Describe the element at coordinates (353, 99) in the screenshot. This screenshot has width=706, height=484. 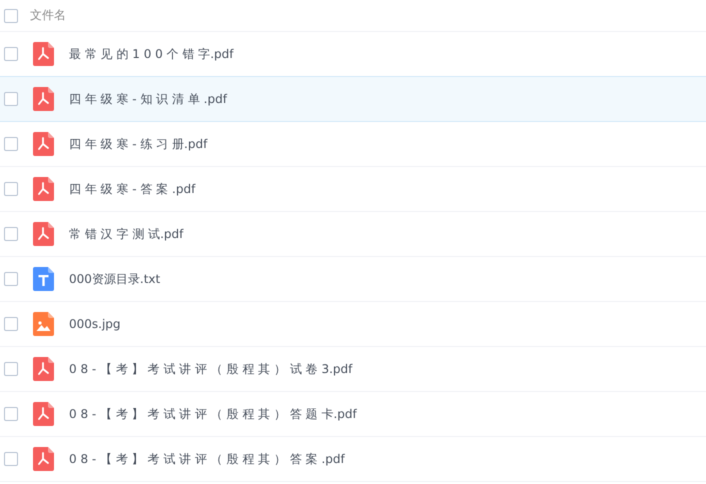
I see `file-row: 四 年 级 寒 - 知 识 清 单 .pdf` at that location.